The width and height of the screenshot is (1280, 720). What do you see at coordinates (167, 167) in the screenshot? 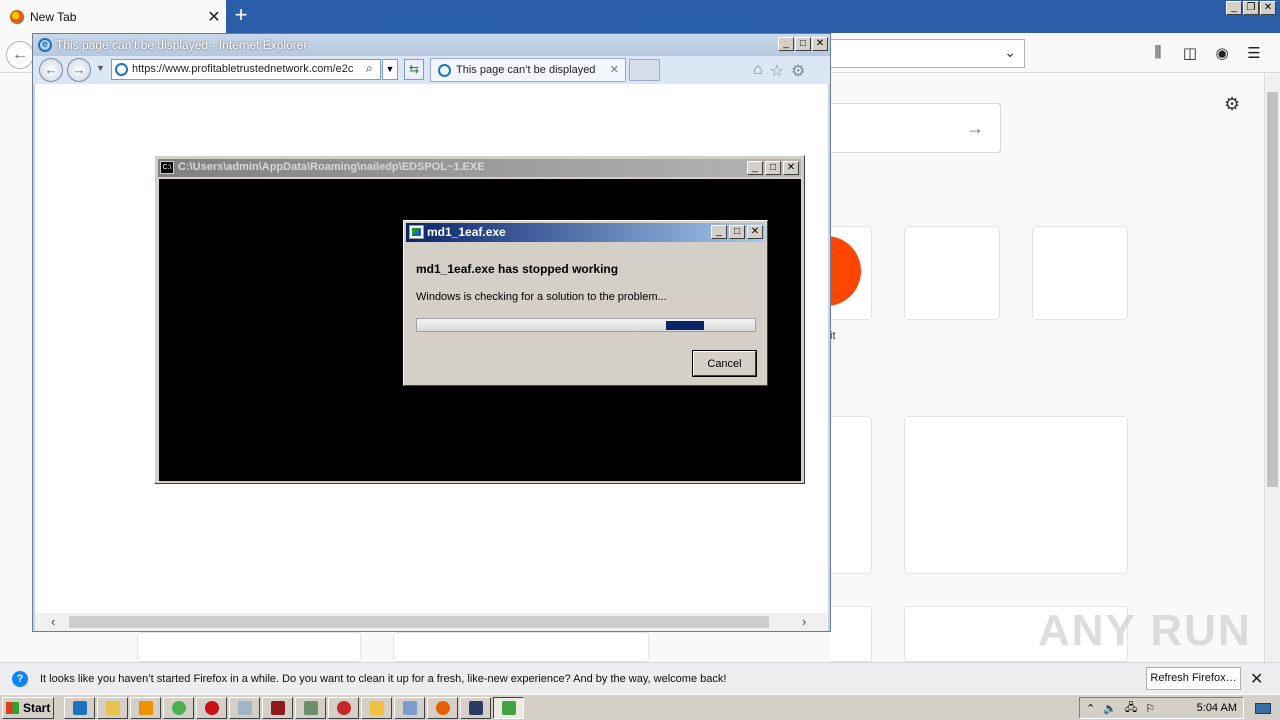
I see `console-icon: C:\` at bounding box center [167, 167].